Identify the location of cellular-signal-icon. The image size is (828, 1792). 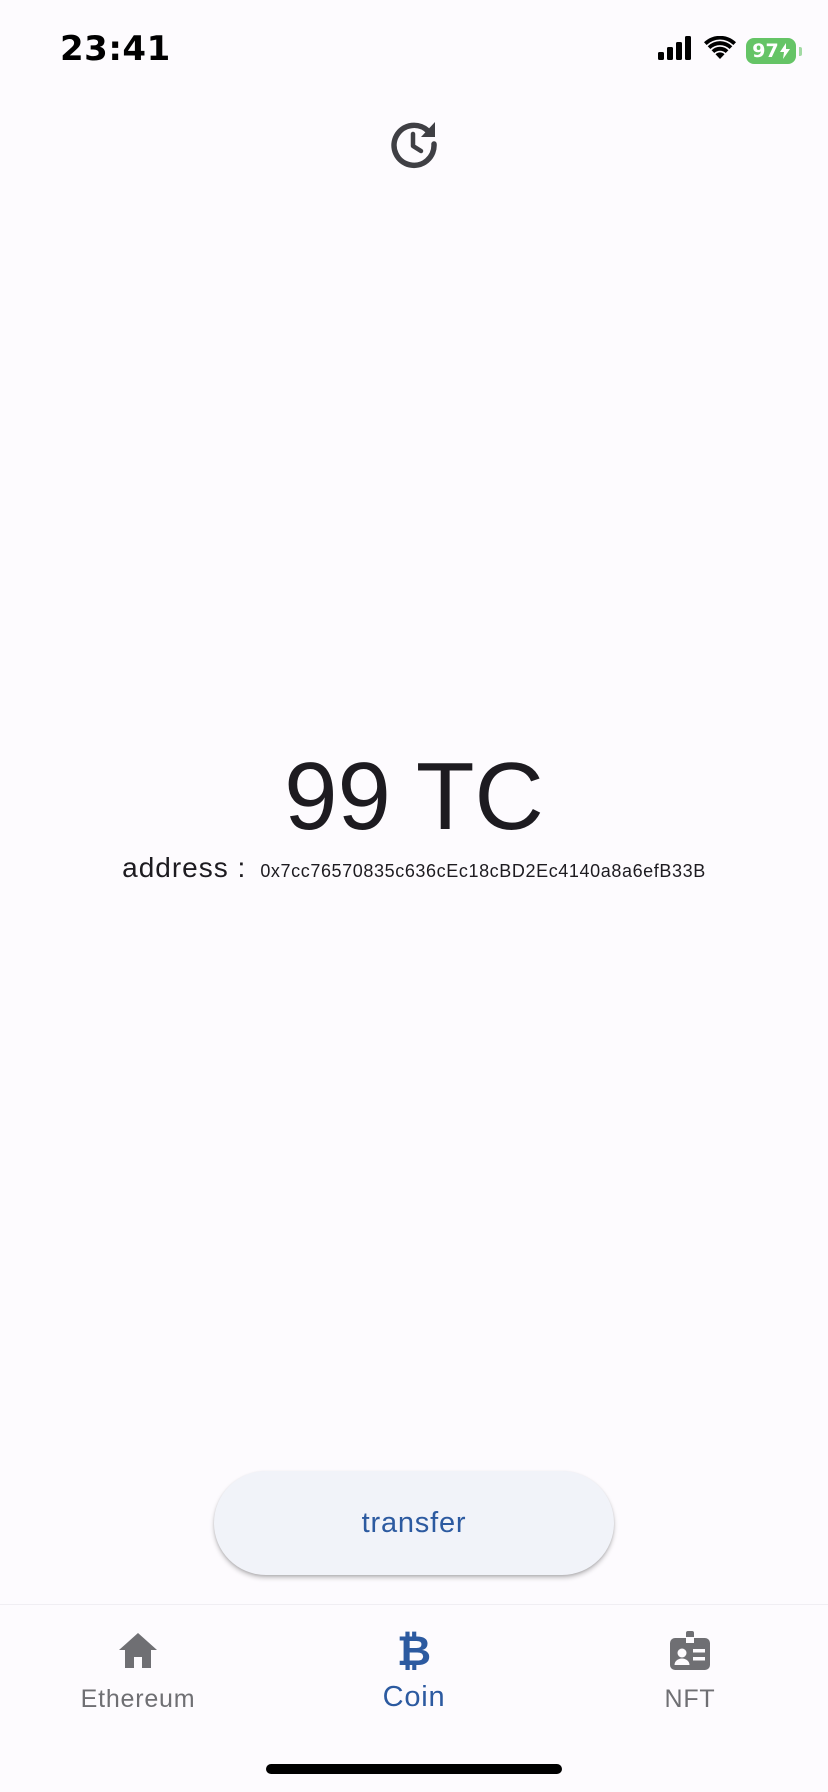
(676, 50).